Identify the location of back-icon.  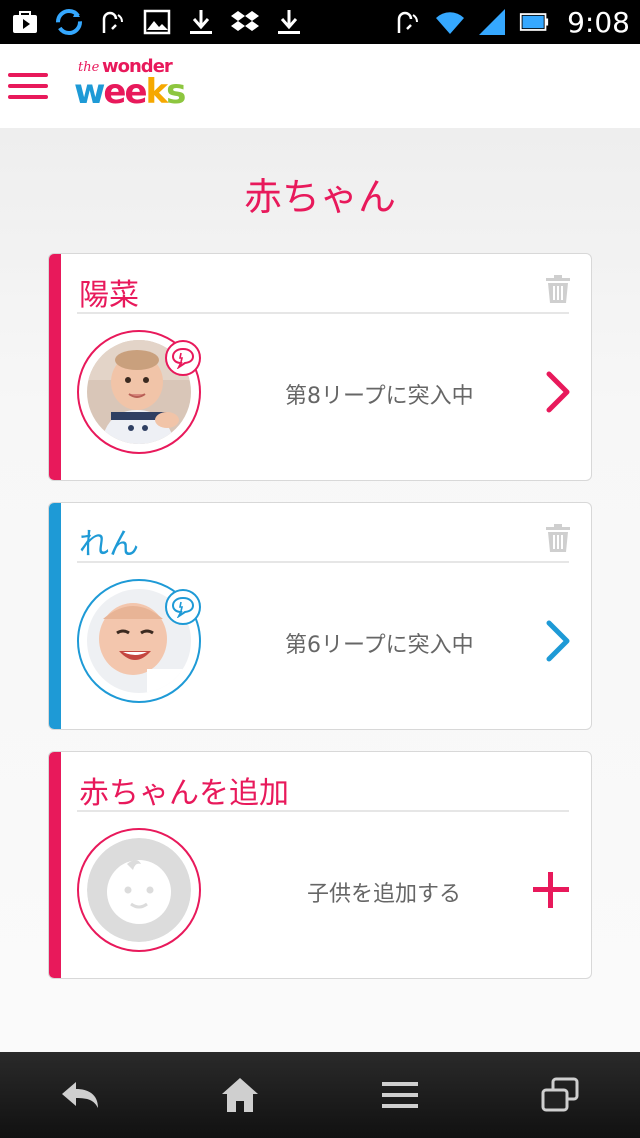
(80, 1095).